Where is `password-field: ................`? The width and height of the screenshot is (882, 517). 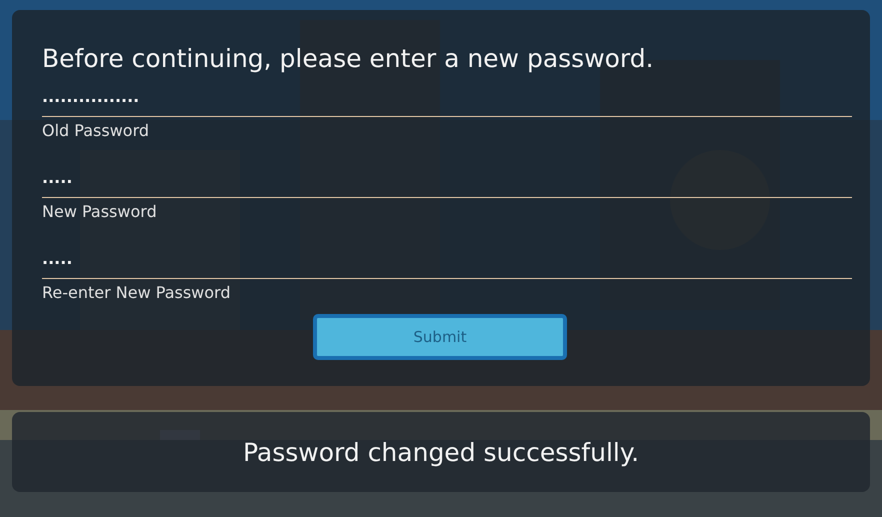
password-field: ................ is located at coordinates (447, 102).